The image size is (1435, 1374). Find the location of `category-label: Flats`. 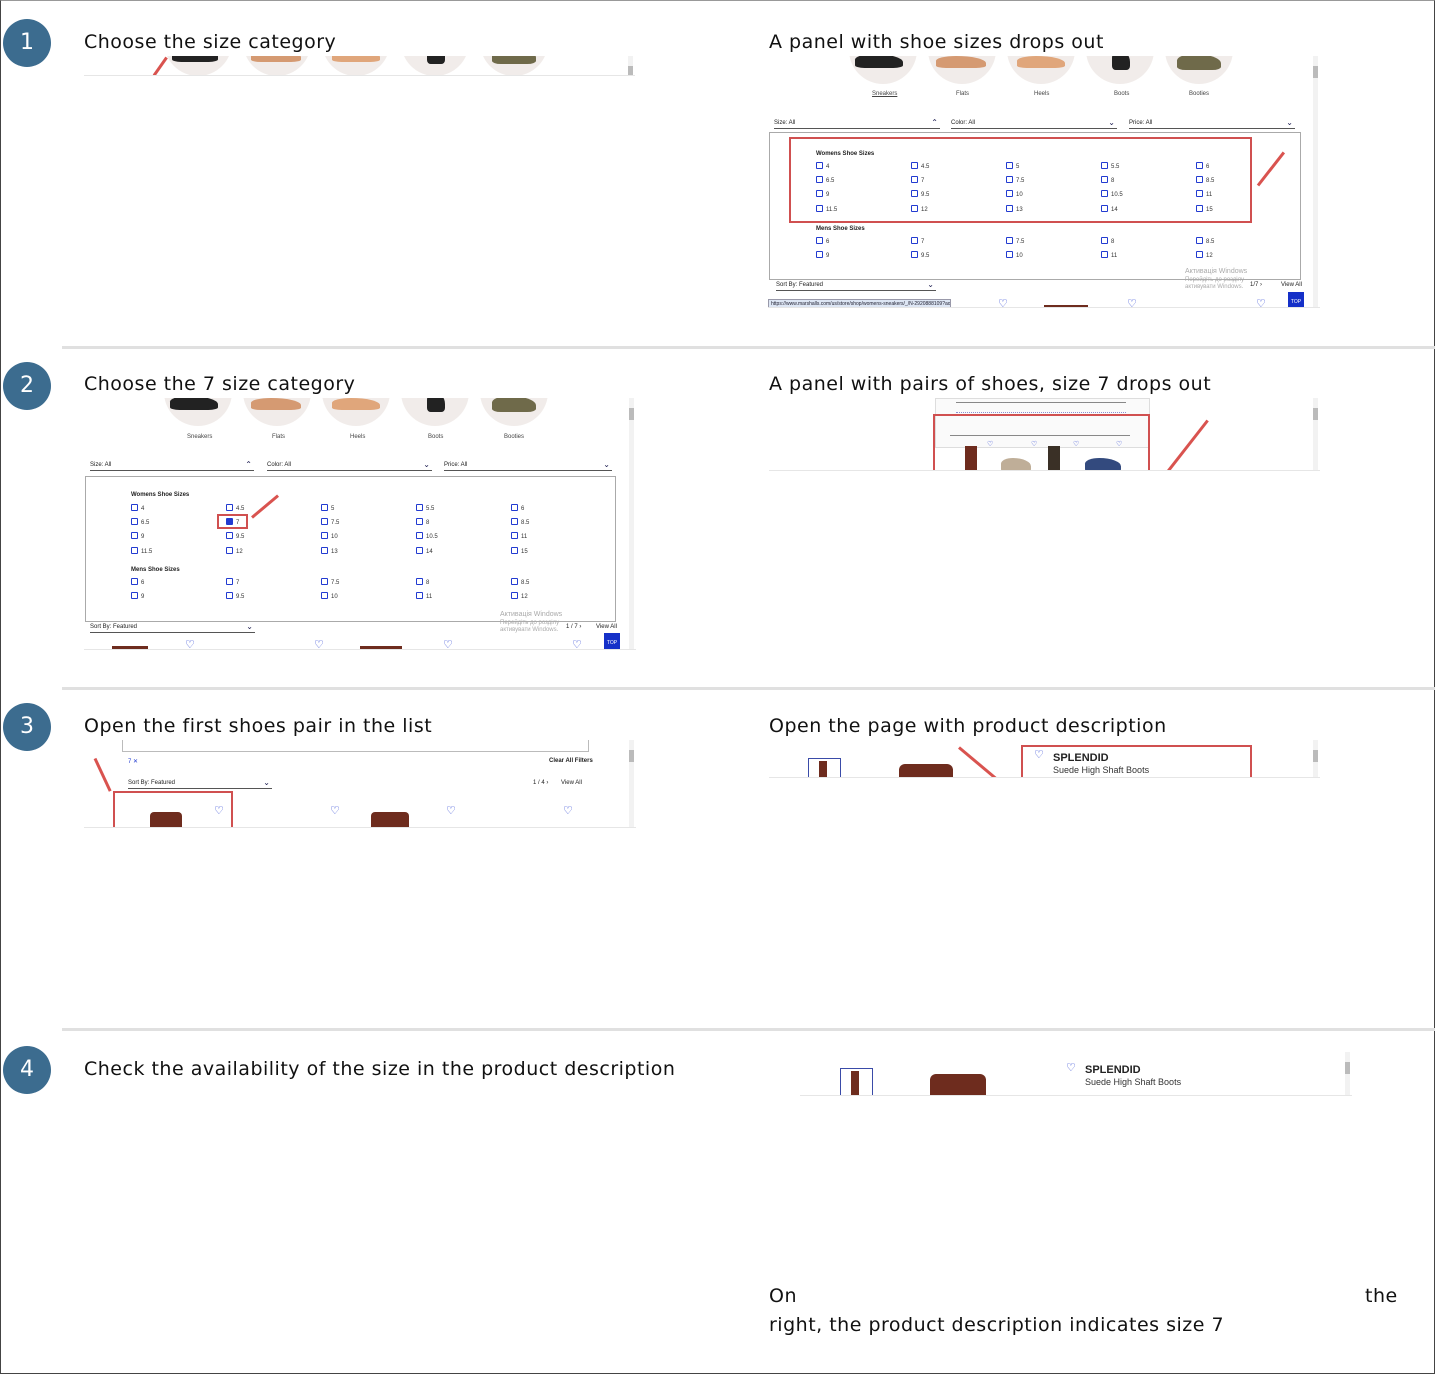

category-label: Flats is located at coordinates (278, 437).